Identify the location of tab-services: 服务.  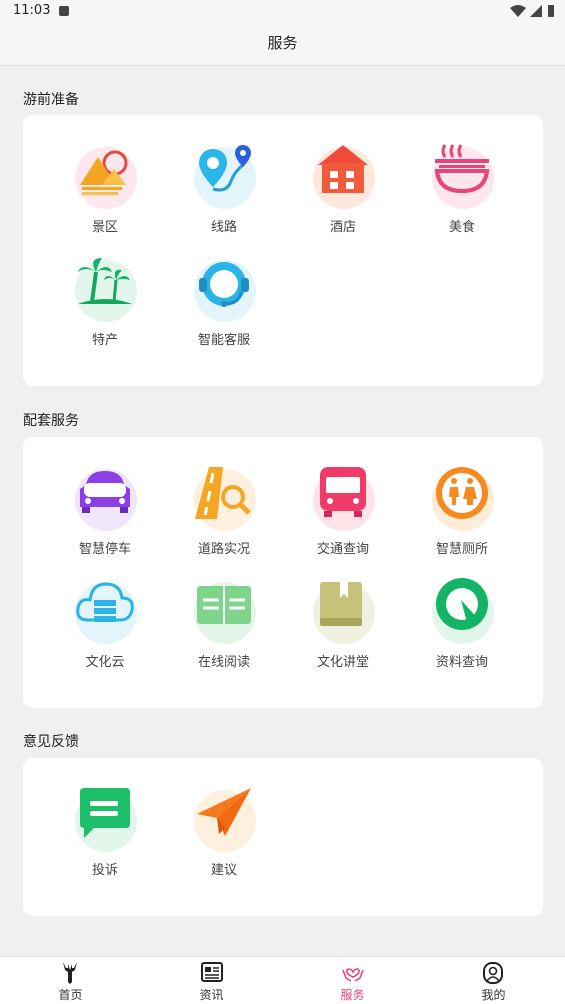
(352, 980).